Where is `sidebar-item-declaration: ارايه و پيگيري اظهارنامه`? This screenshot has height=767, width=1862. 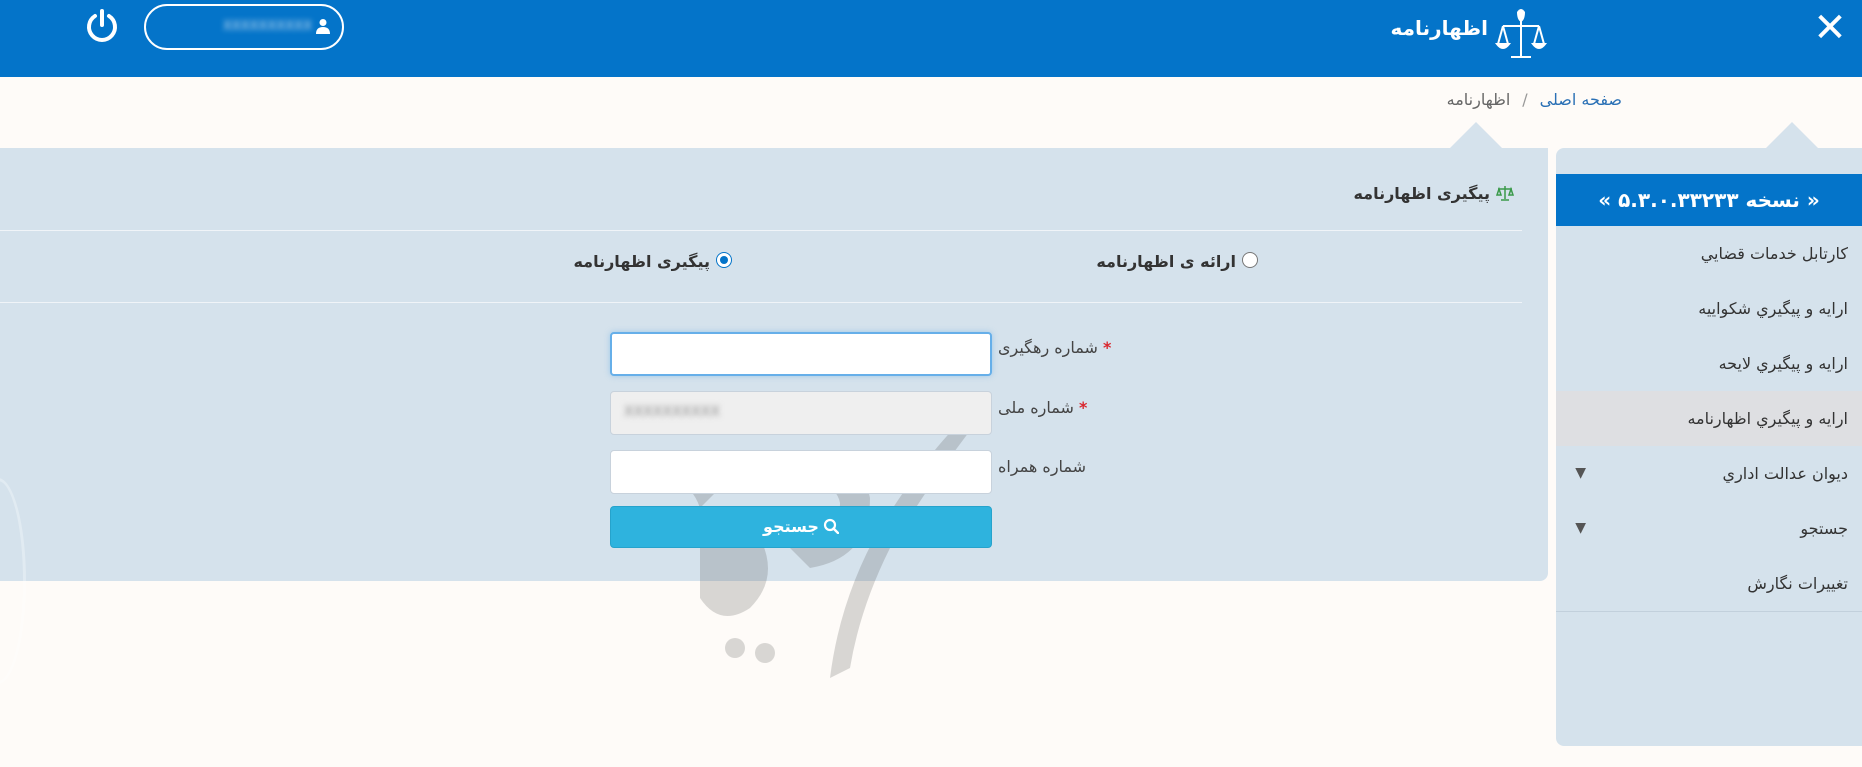 sidebar-item-declaration: ارايه و پيگيري اظهارنامه is located at coordinates (1709, 418).